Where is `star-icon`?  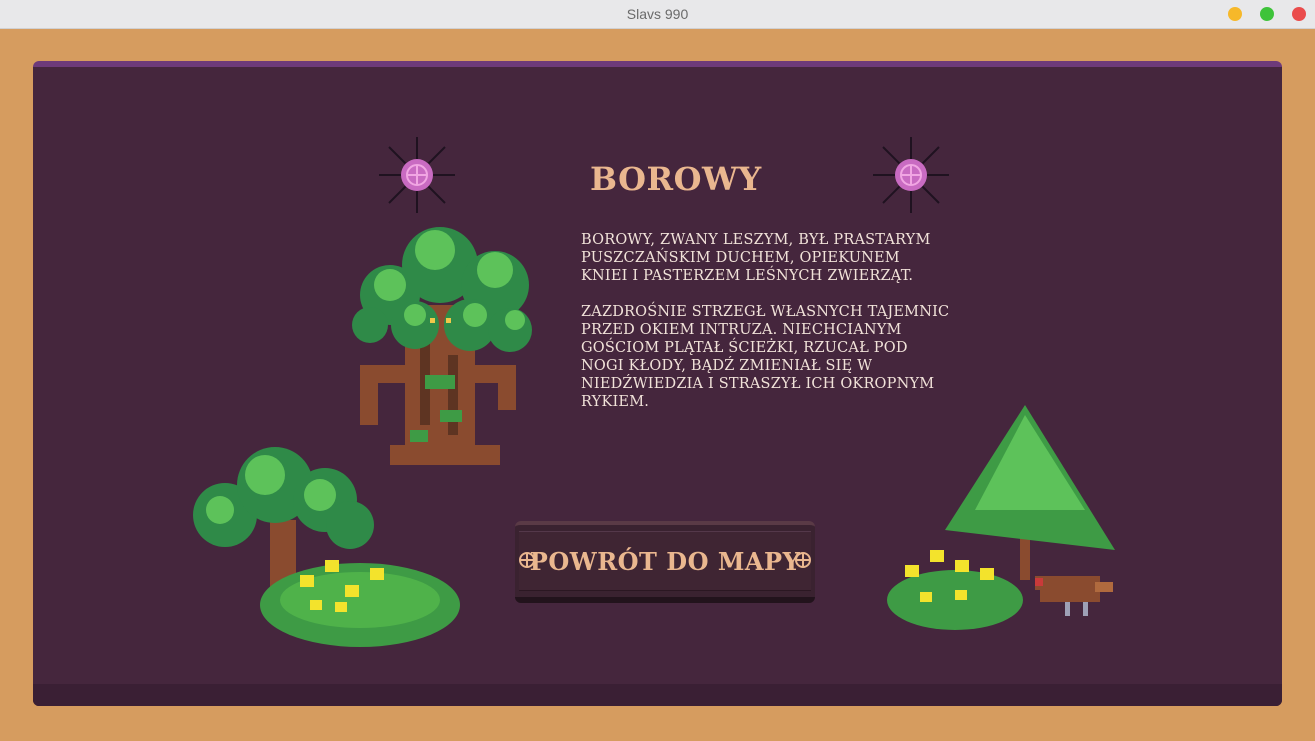
star-icon is located at coordinates (803, 560).